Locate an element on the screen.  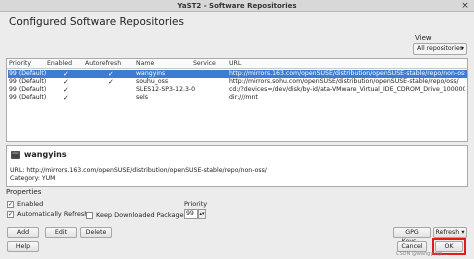
add-button: Add is located at coordinates (23, 232).